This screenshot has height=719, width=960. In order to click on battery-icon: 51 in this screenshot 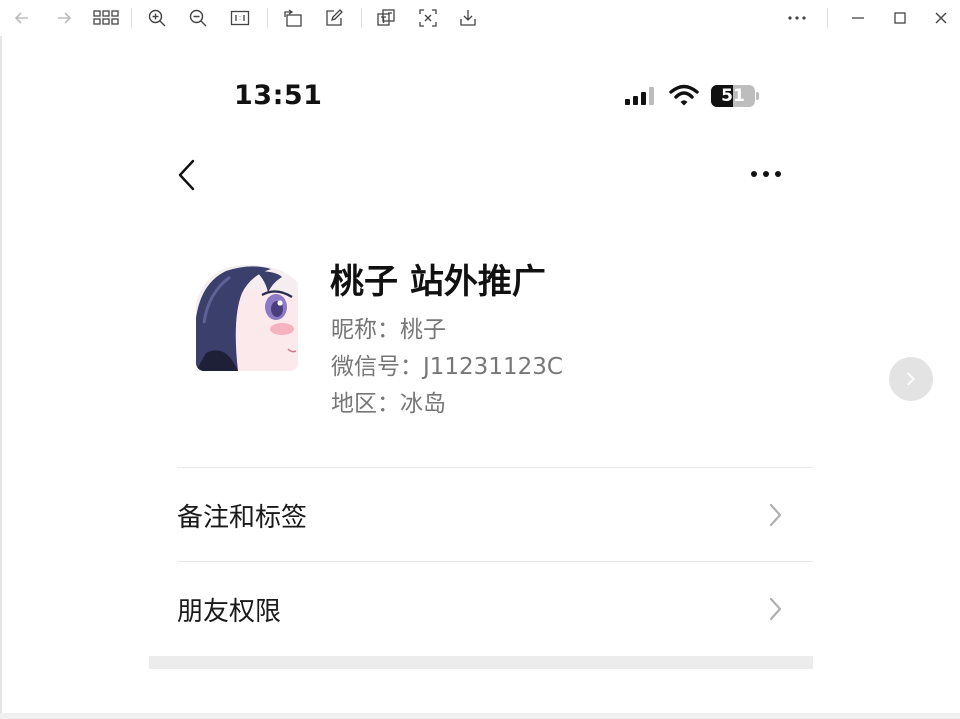, I will do `click(733, 96)`.